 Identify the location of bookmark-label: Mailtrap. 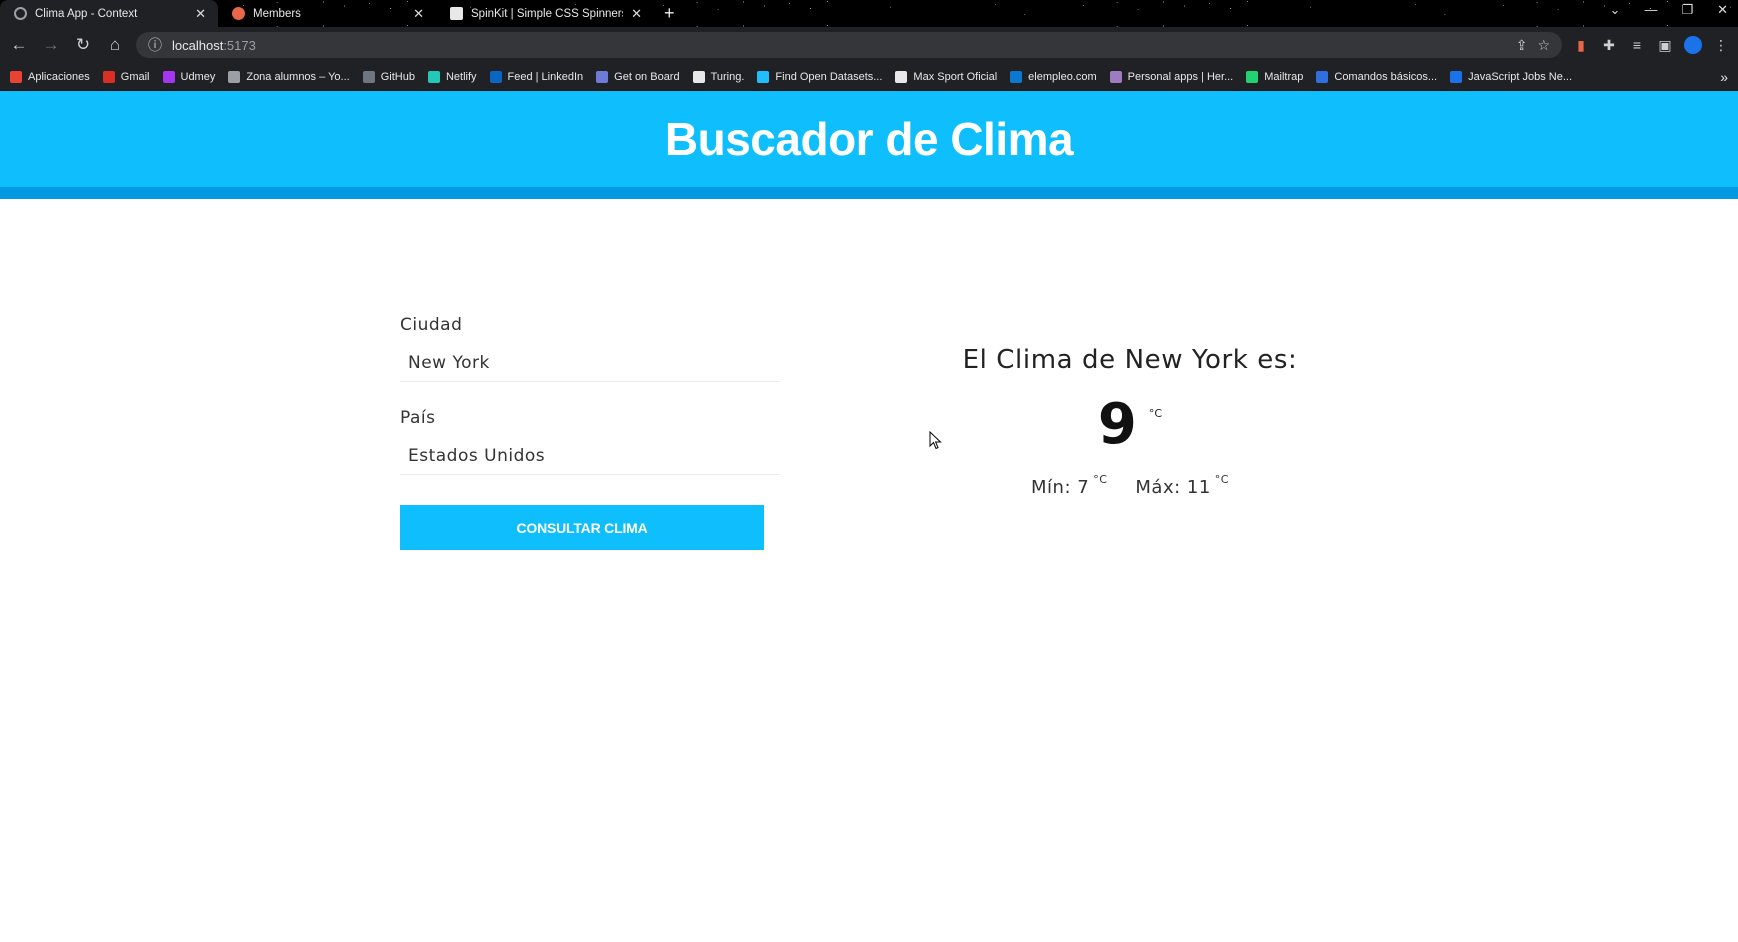
(1284, 76).